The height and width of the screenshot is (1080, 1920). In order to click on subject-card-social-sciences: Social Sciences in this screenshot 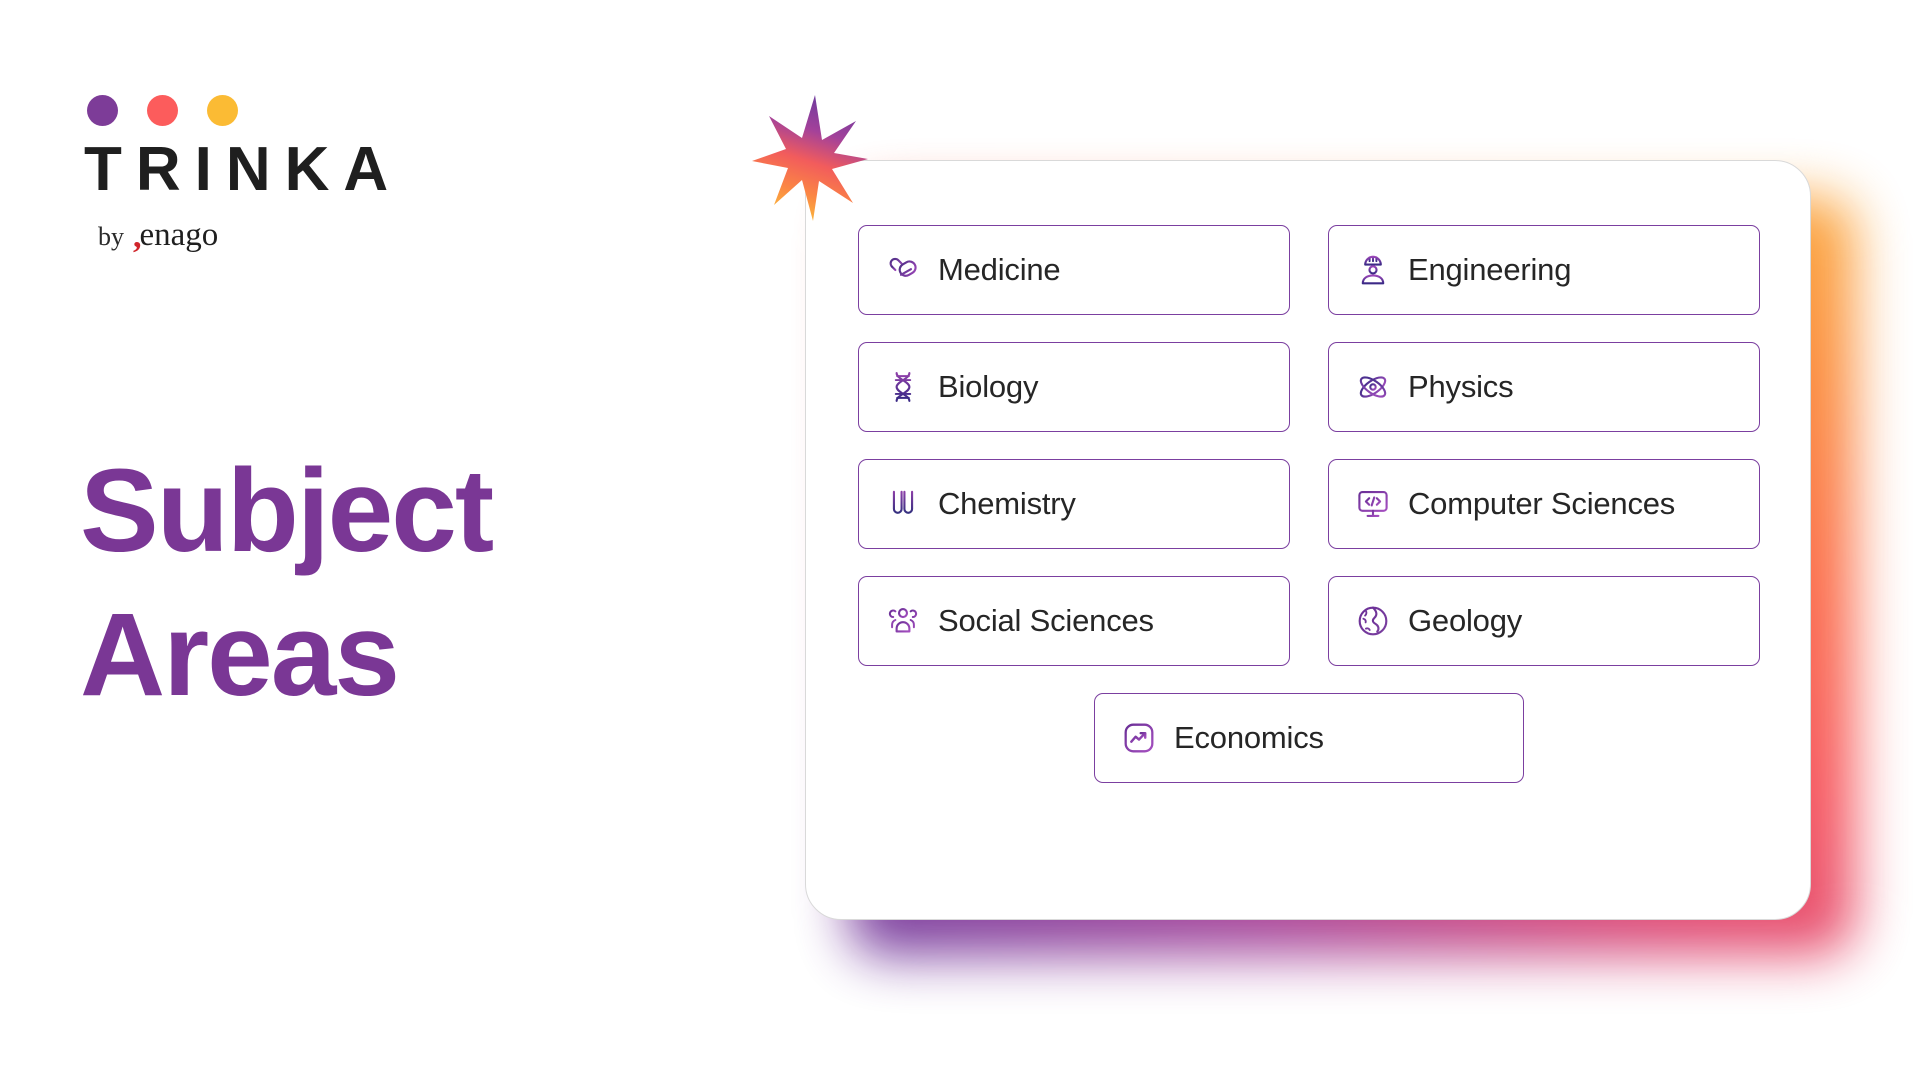, I will do `click(1074, 621)`.